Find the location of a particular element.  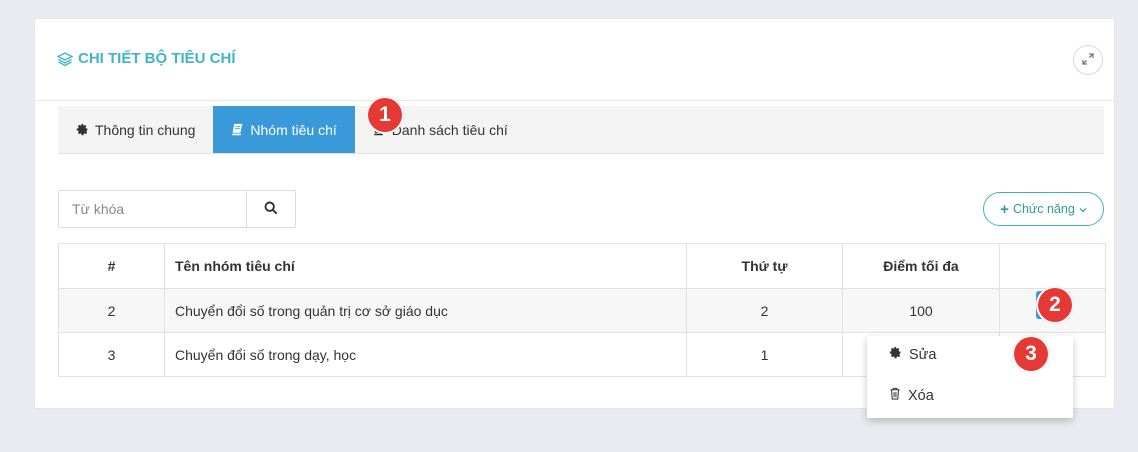

card-title-text: CHI TIẾT BỘ TIÊU CHÍ is located at coordinates (157, 58).